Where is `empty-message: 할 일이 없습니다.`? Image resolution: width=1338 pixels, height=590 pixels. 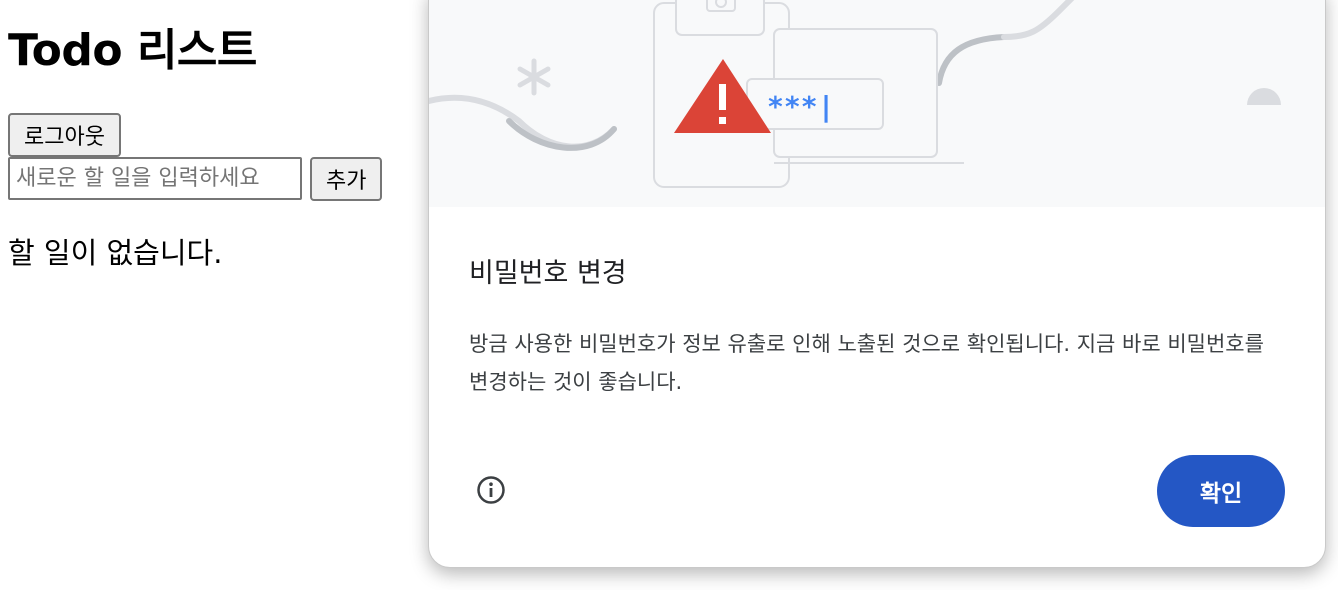 empty-message: 할 일이 없습니다. is located at coordinates (115, 253).